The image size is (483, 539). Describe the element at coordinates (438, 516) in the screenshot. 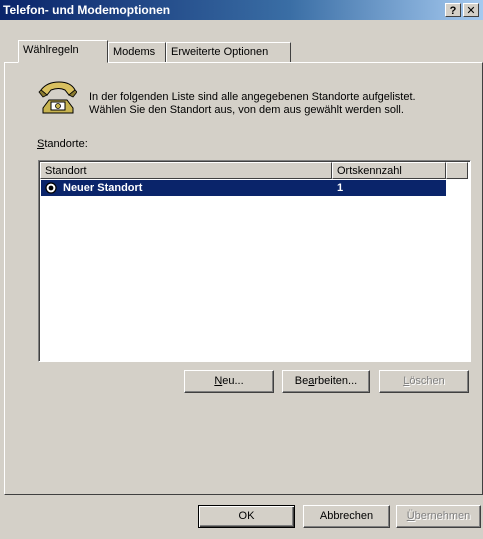

I see `apply-button: Übernehmen` at that location.